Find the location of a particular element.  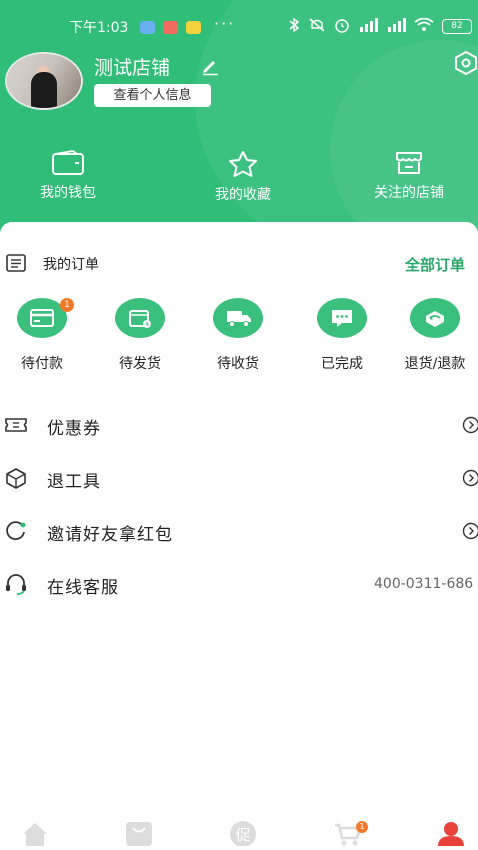

star-icon is located at coordinates (243, 164).